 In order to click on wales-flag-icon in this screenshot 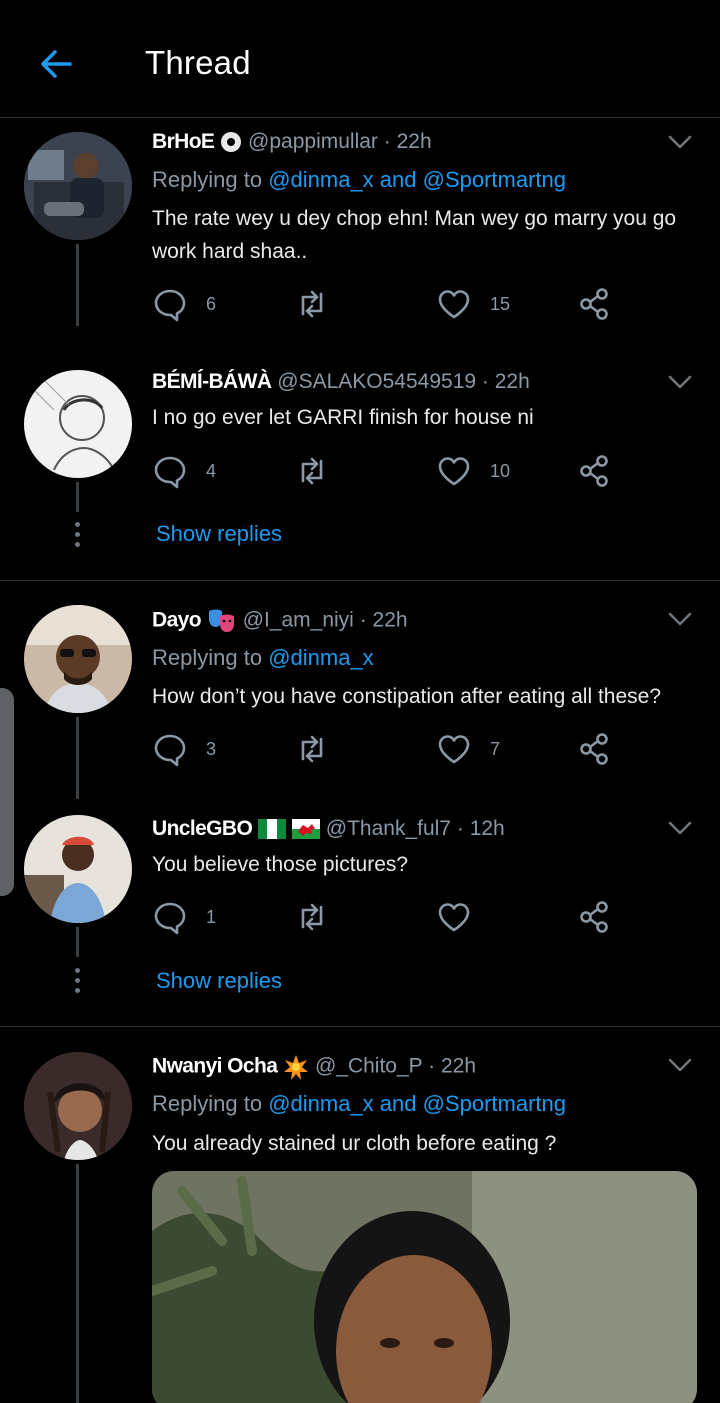, I will do `click(305, 829)`.